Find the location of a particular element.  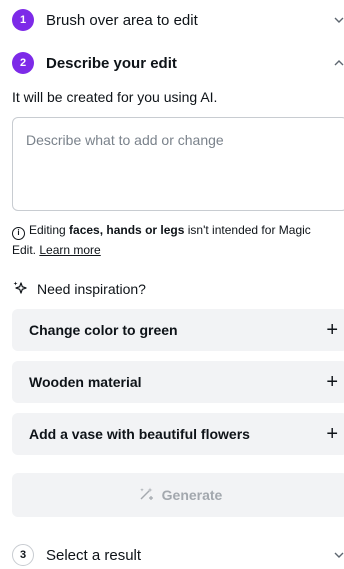

suggestion-label: Wooden material is located at coordinates (85, 382).